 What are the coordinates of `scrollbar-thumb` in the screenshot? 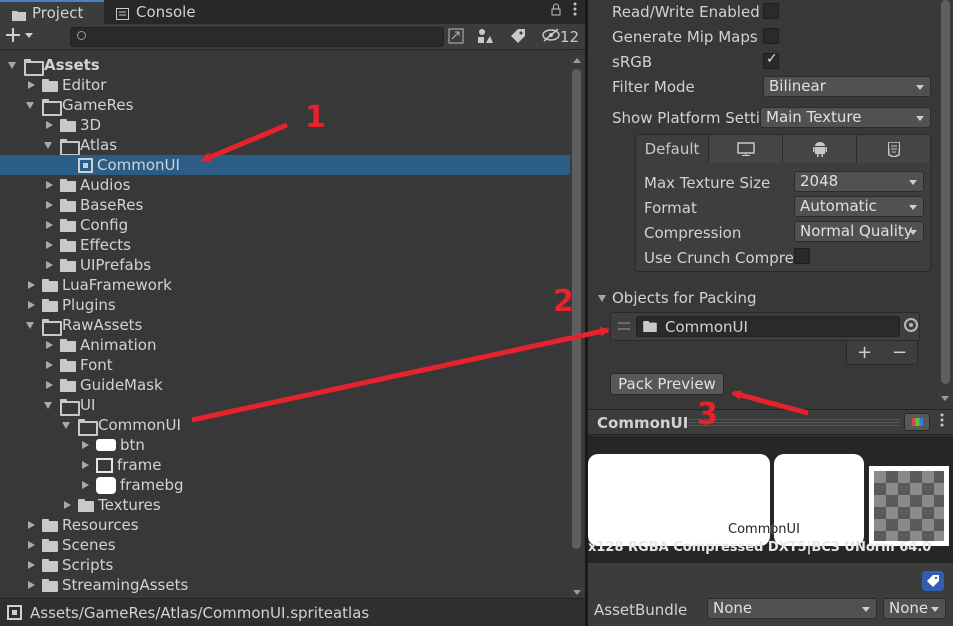 It's located at (945, 192).